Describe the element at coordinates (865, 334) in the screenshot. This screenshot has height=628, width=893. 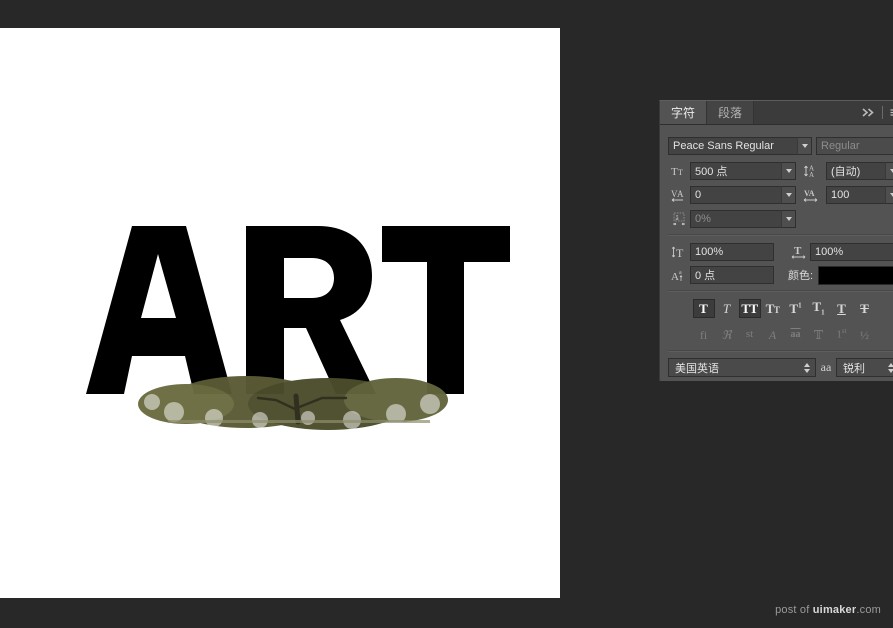
I see `fractions-button: ½` at that location.